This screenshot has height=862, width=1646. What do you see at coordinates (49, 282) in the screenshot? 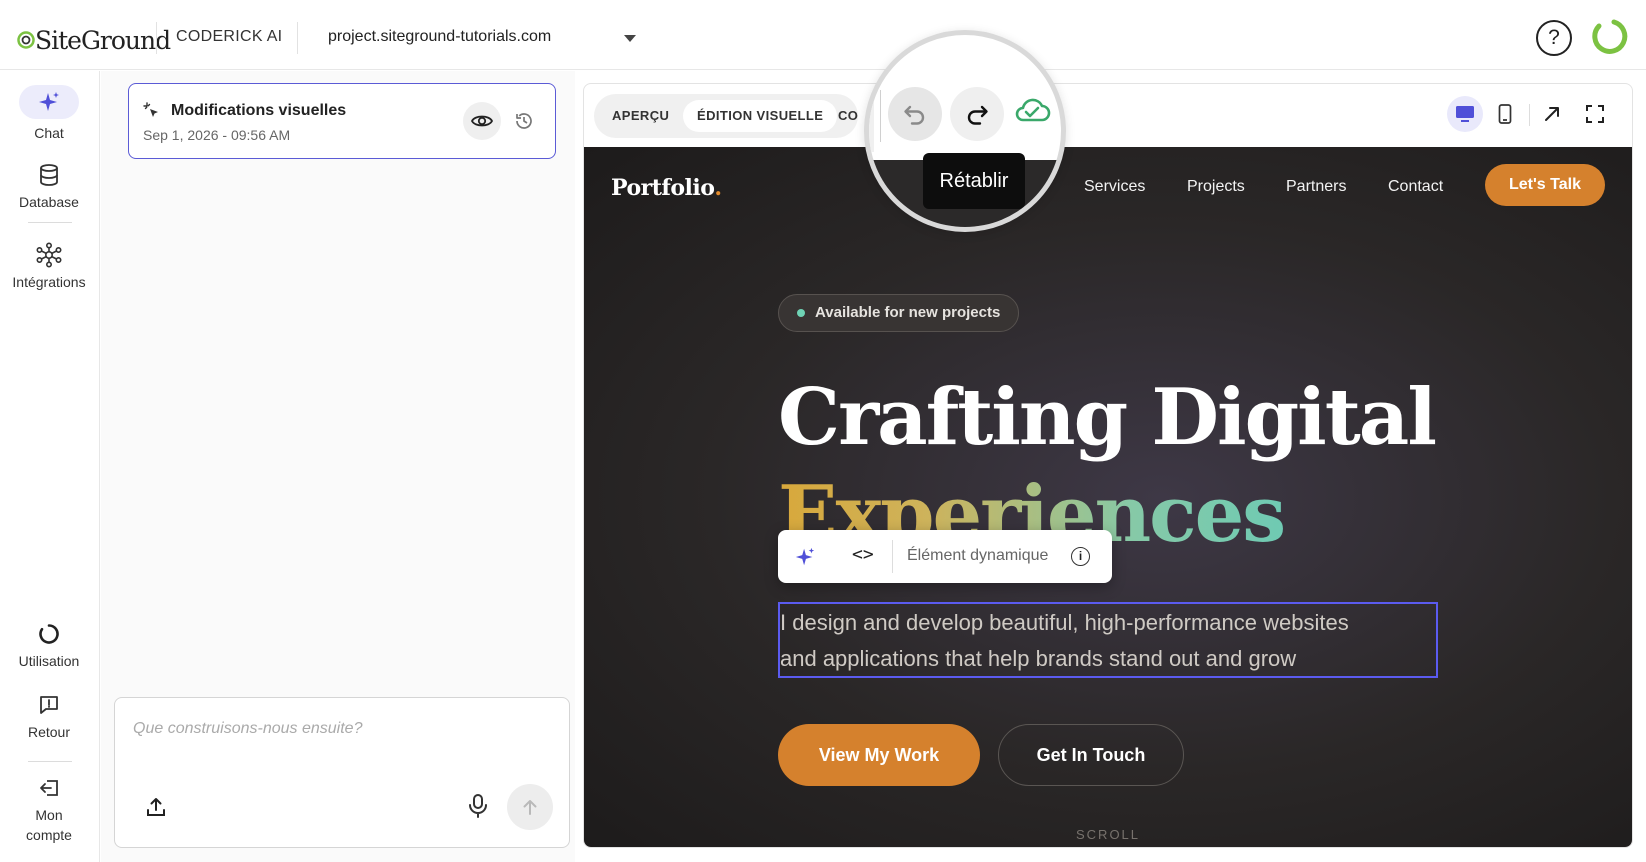
I see `sidebar-item-label: Intégrations` at bounding box center [49, 282].